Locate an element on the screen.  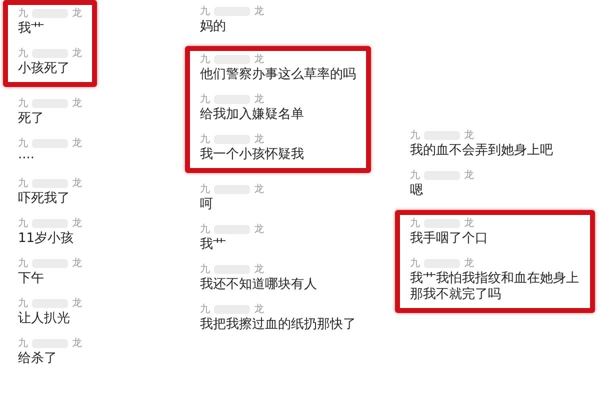
message-text: 嗯 is located at coordinates (417, 191).